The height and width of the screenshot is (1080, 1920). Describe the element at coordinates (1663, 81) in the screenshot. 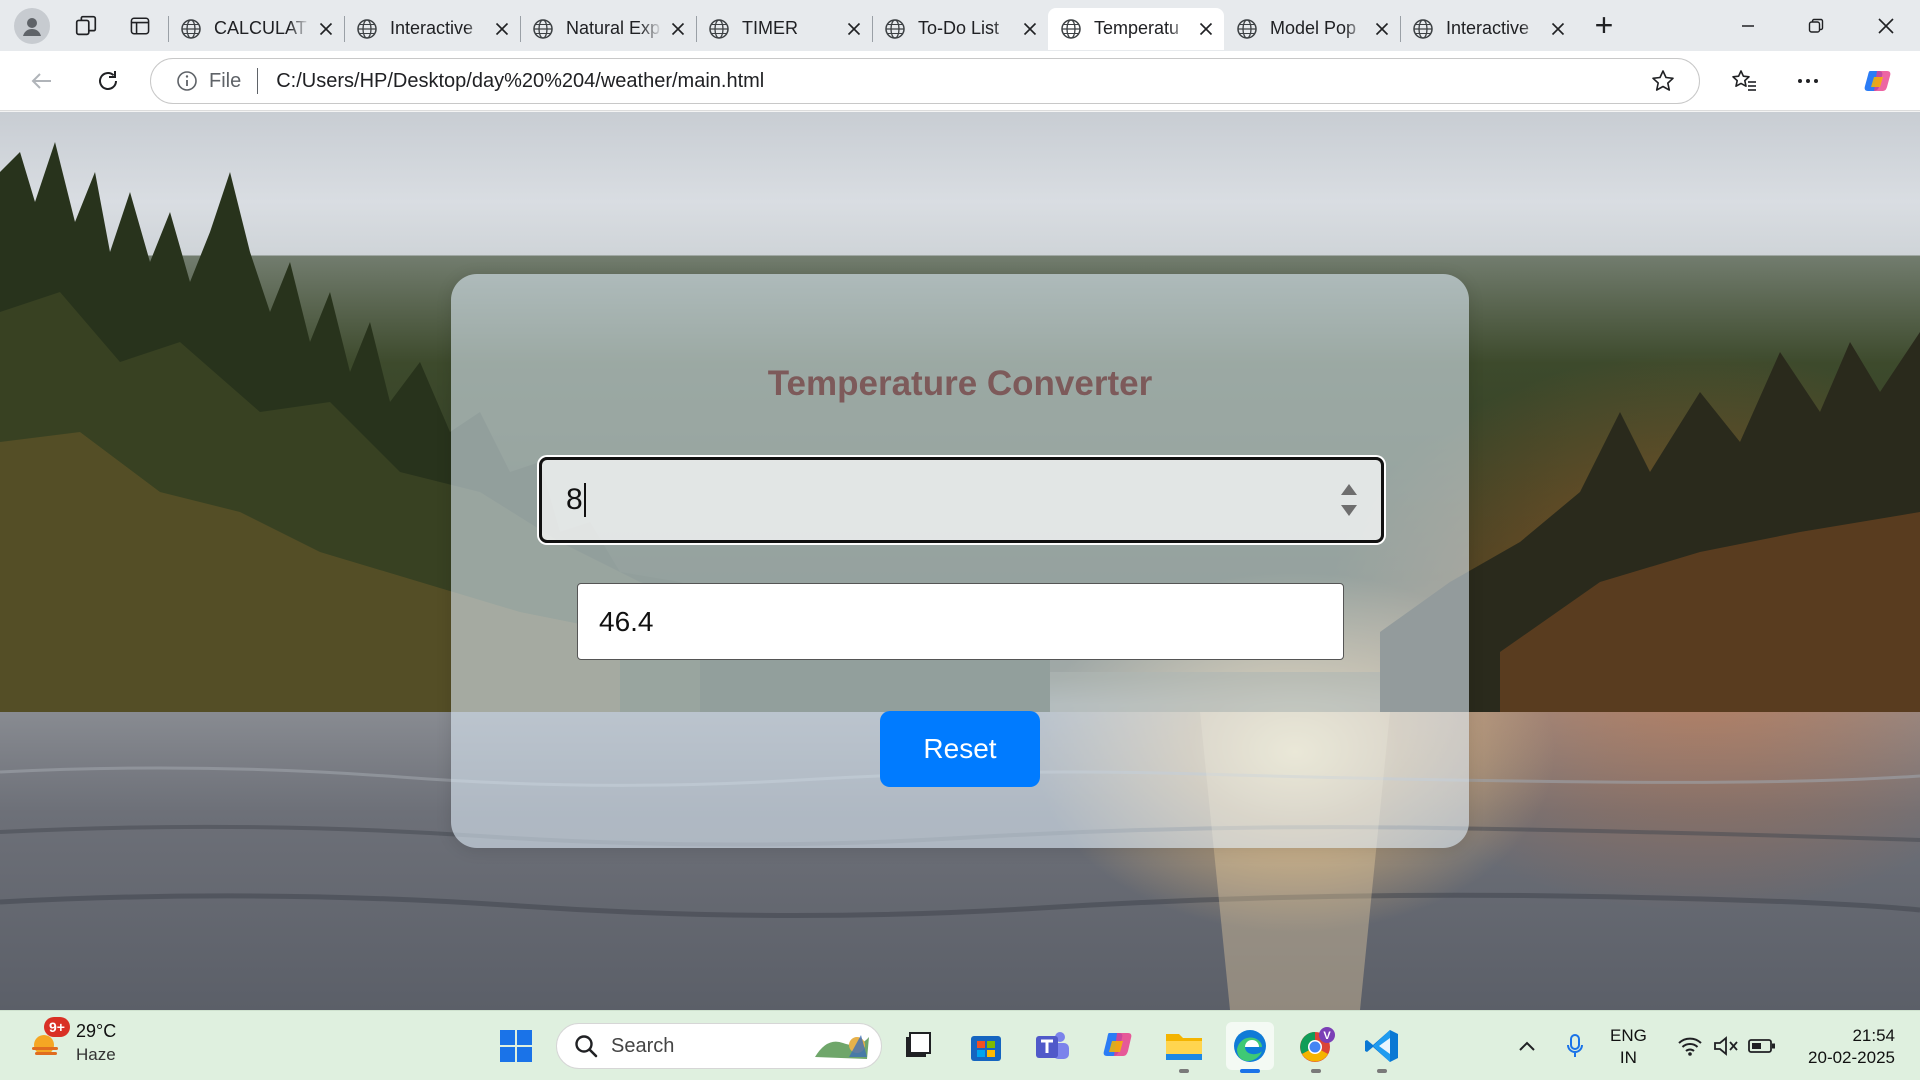

I see `favorite-star-icon` at that location.